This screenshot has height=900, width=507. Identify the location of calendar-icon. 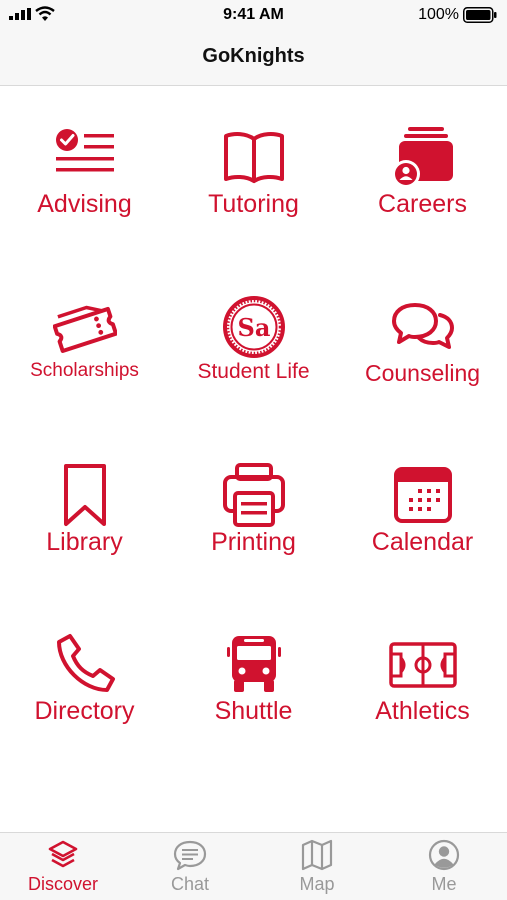
(422, 495).